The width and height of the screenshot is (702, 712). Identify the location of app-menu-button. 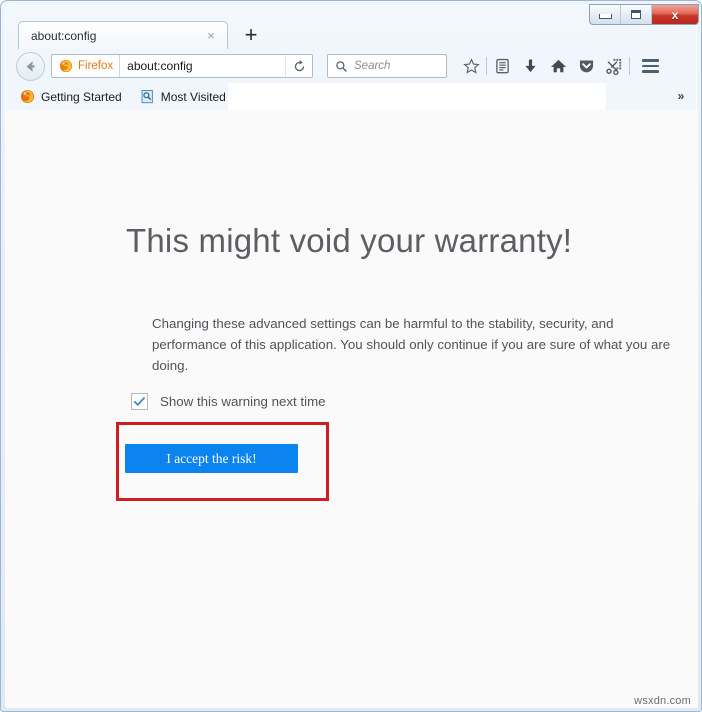
(650, 66).